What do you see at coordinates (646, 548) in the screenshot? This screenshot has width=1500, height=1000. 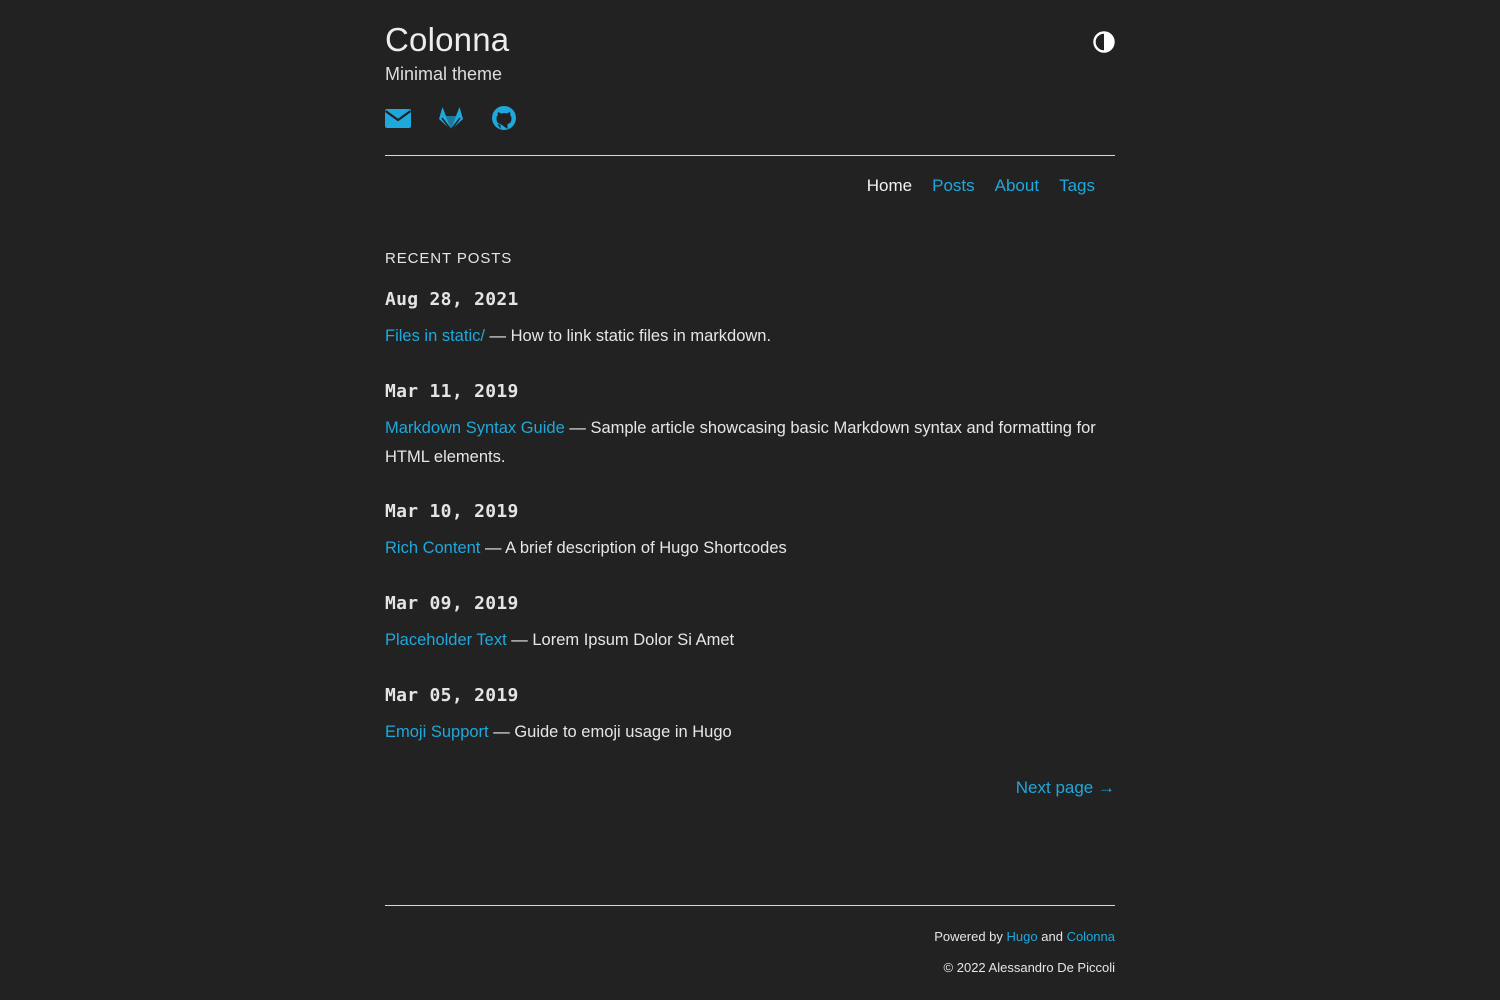 I see `post-summary: A brief description of Hugo Shortcodes` at bounding box center [646, 548].